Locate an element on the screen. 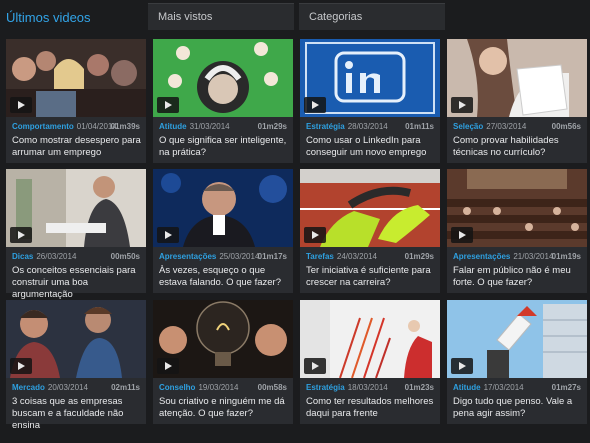 The width and height of the screenshot is (590, 443). video-meta: Apresentações 25/03/2014 01m17s is located at coordinates (223, 257).